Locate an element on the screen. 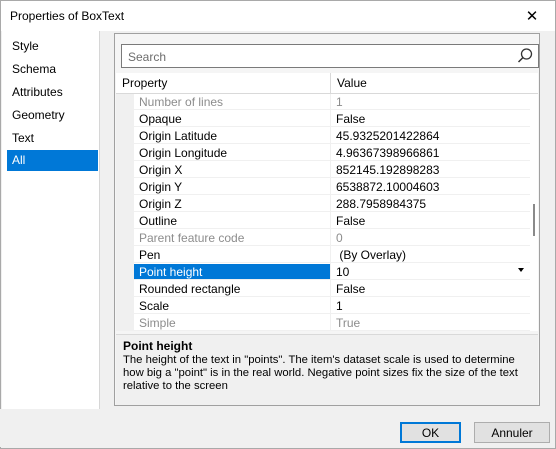 The width and height of the screenshot is (556, 449). property-value: 45.9325201422864 is located at coordinates (430, 136).